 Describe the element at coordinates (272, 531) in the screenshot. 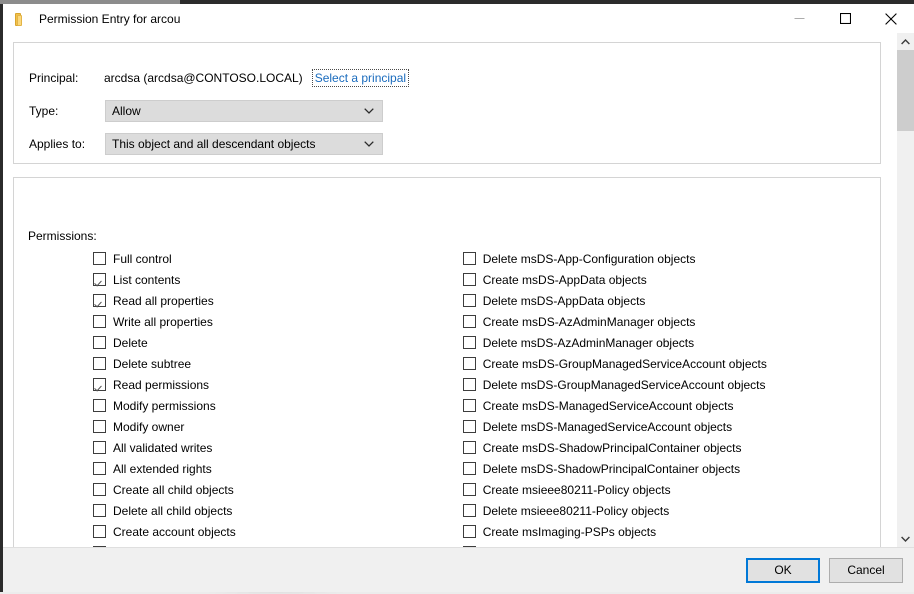

I see `permission-item: Create account objects` at that location.